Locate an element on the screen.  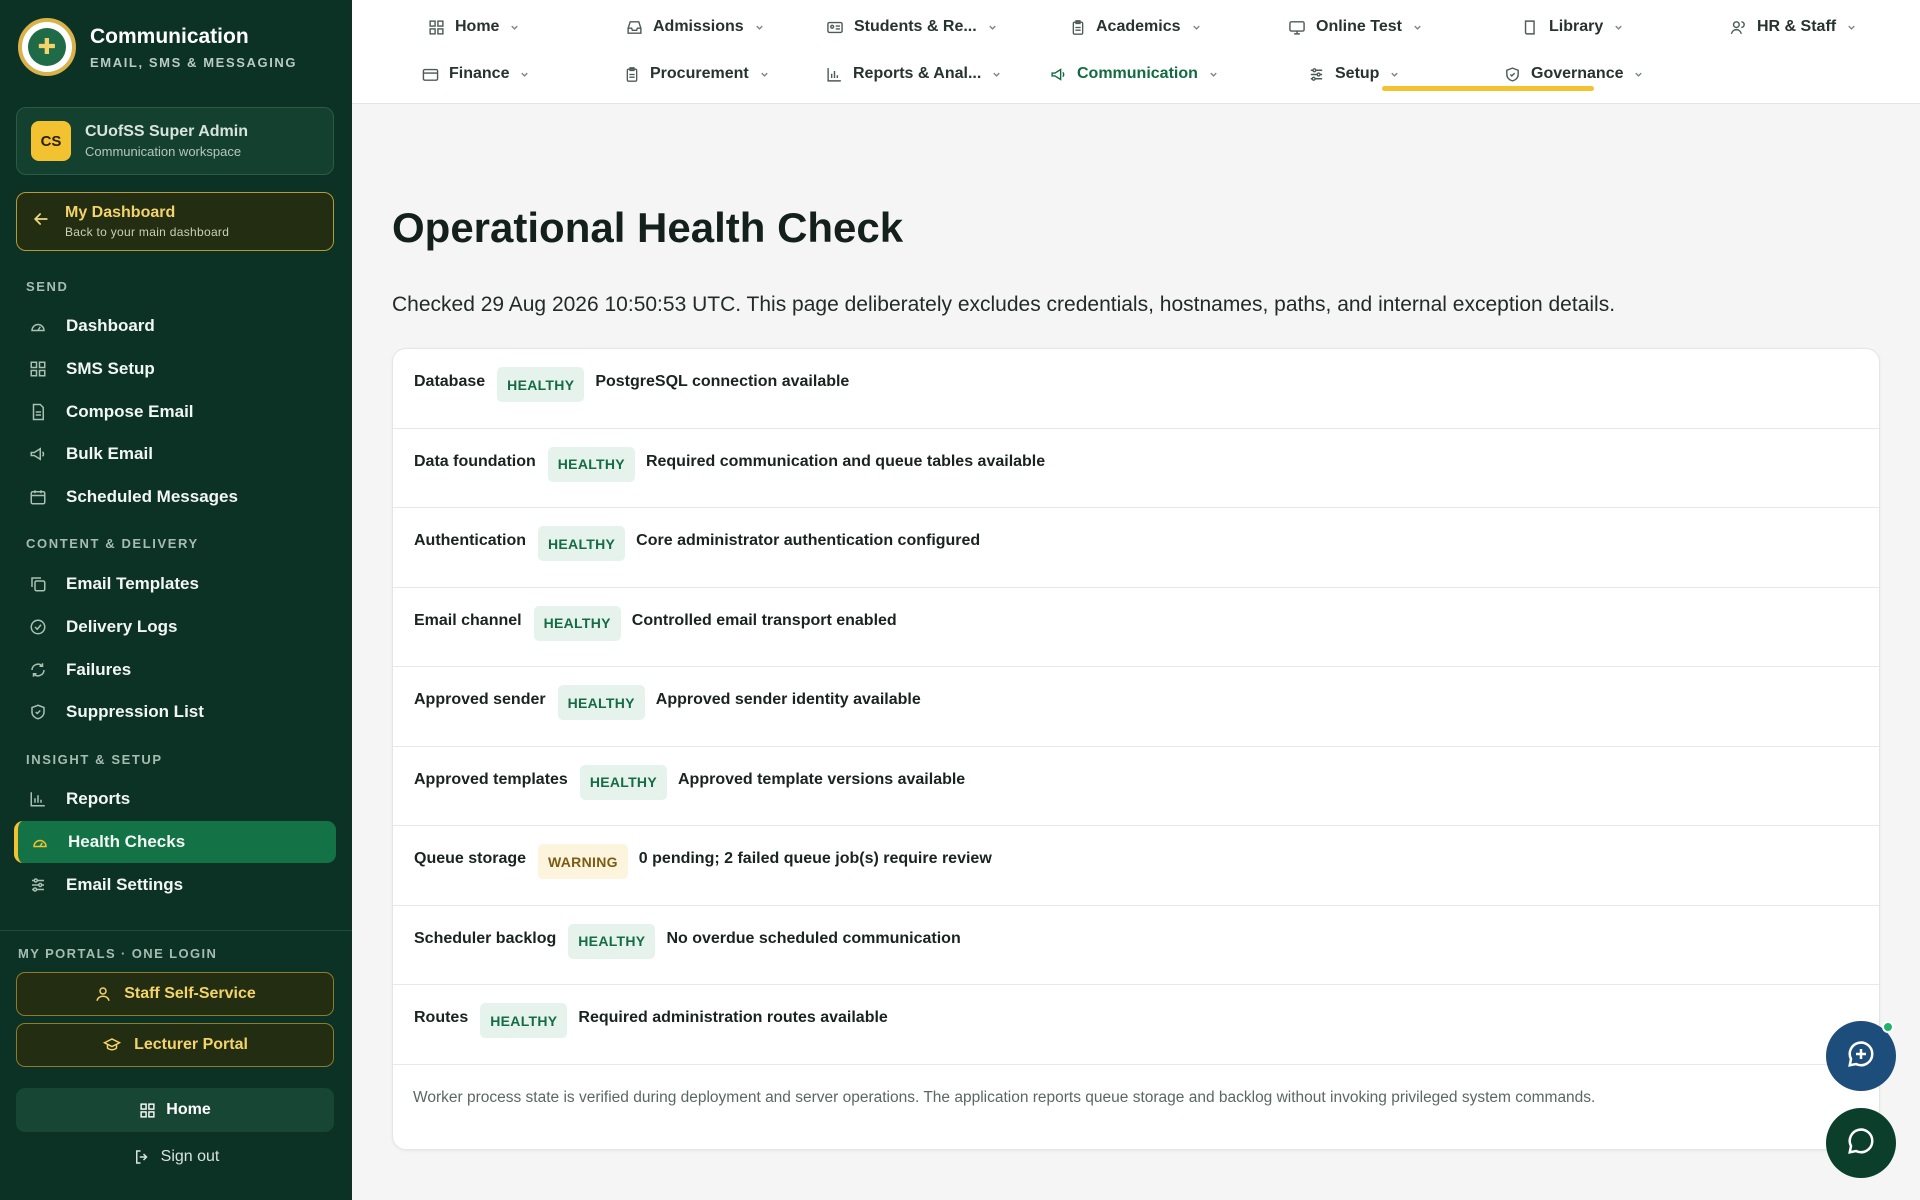
sidebar-item-dashboard: Dashboard is located at coordinates (175, 326).